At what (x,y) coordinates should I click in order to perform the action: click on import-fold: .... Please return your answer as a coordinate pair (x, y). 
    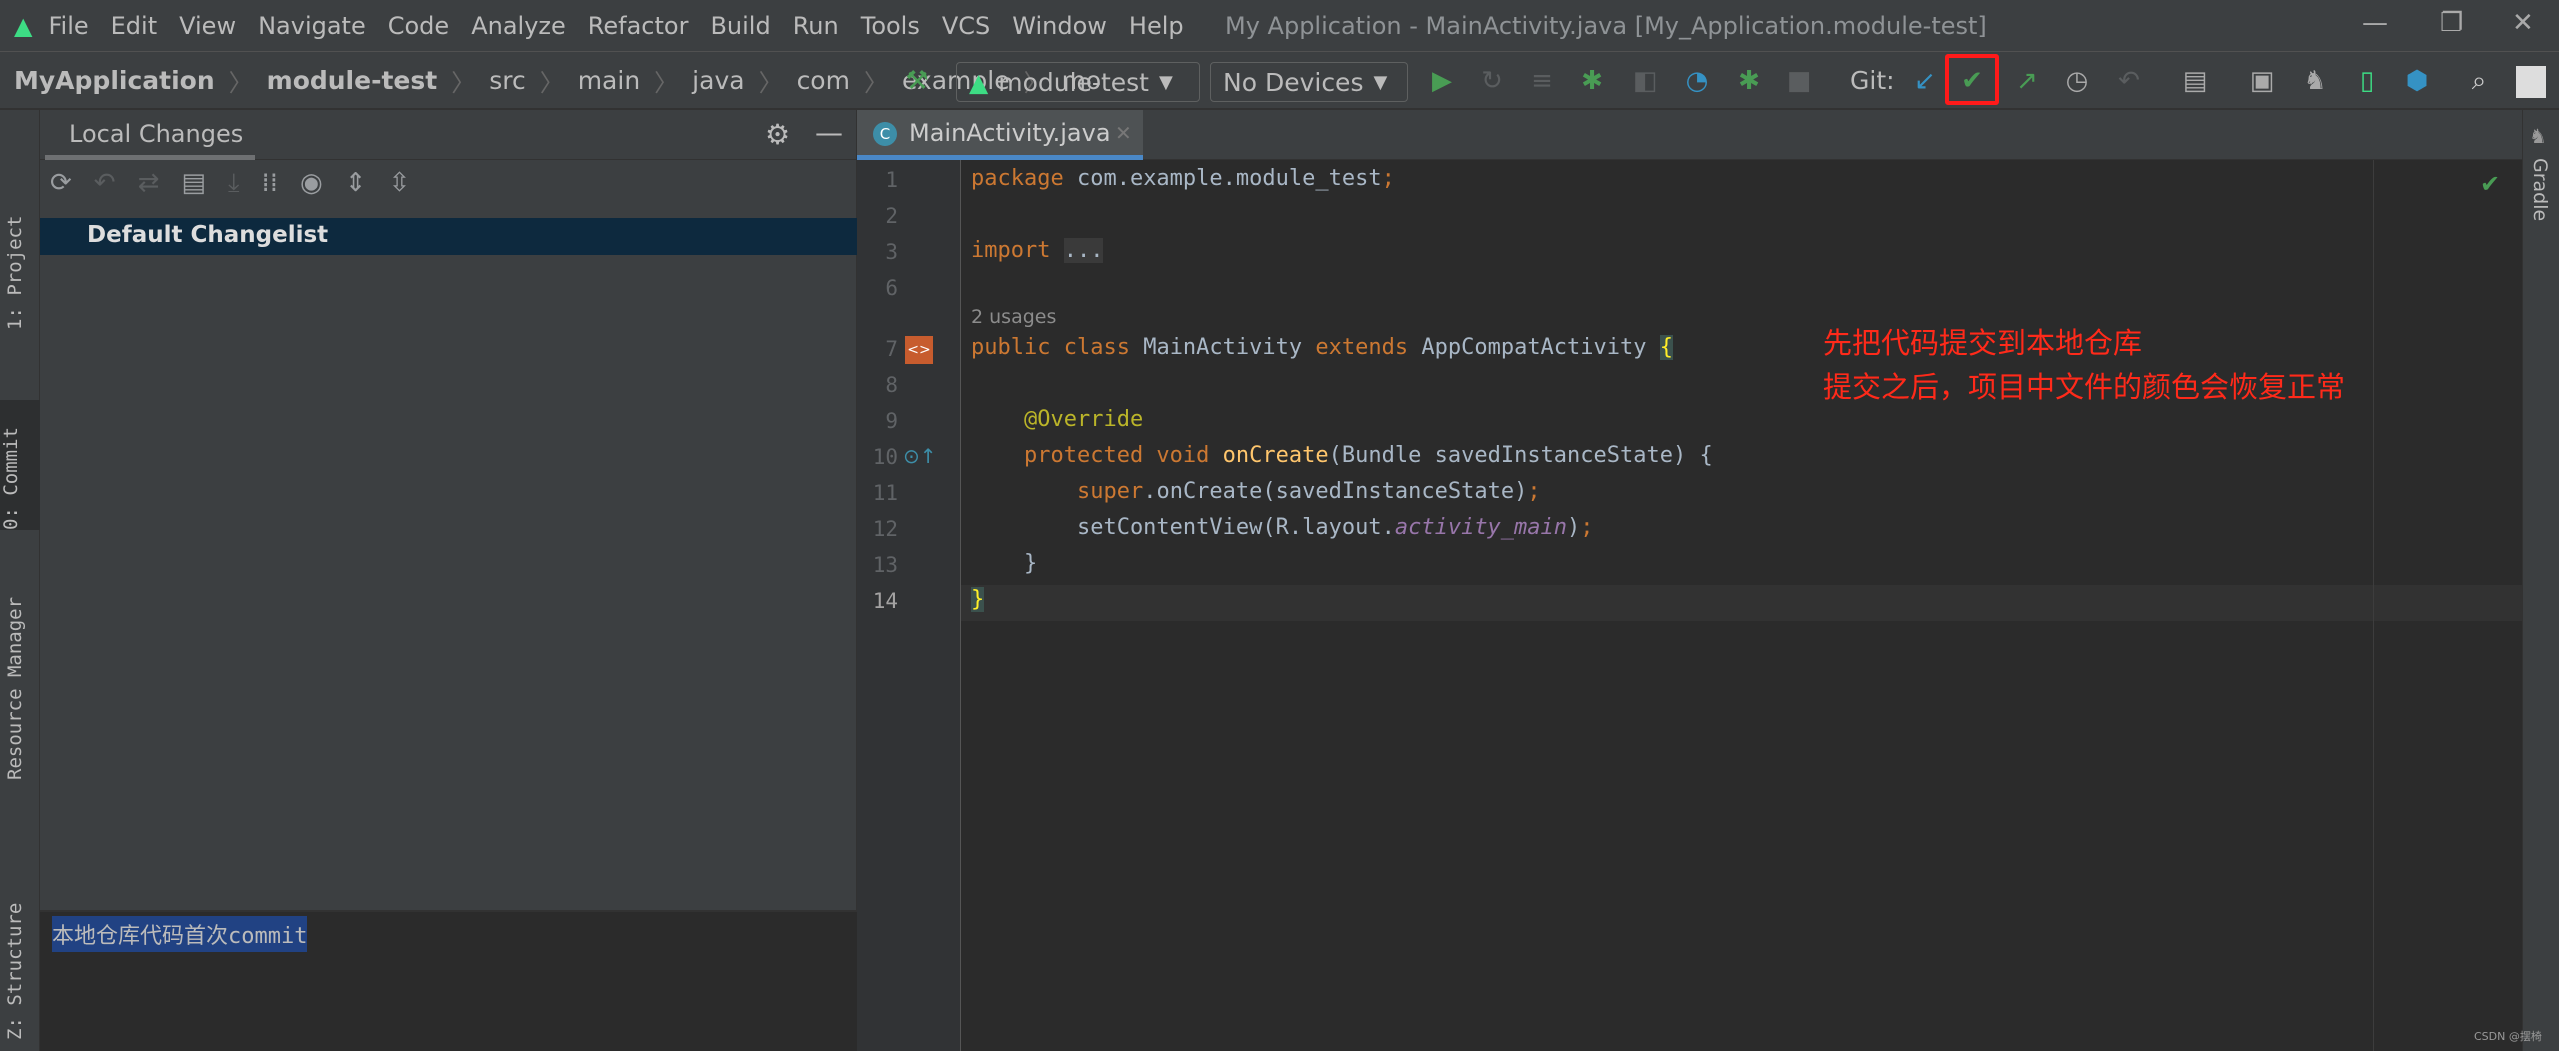
    Looking at the image, I should click on (1083, 250).